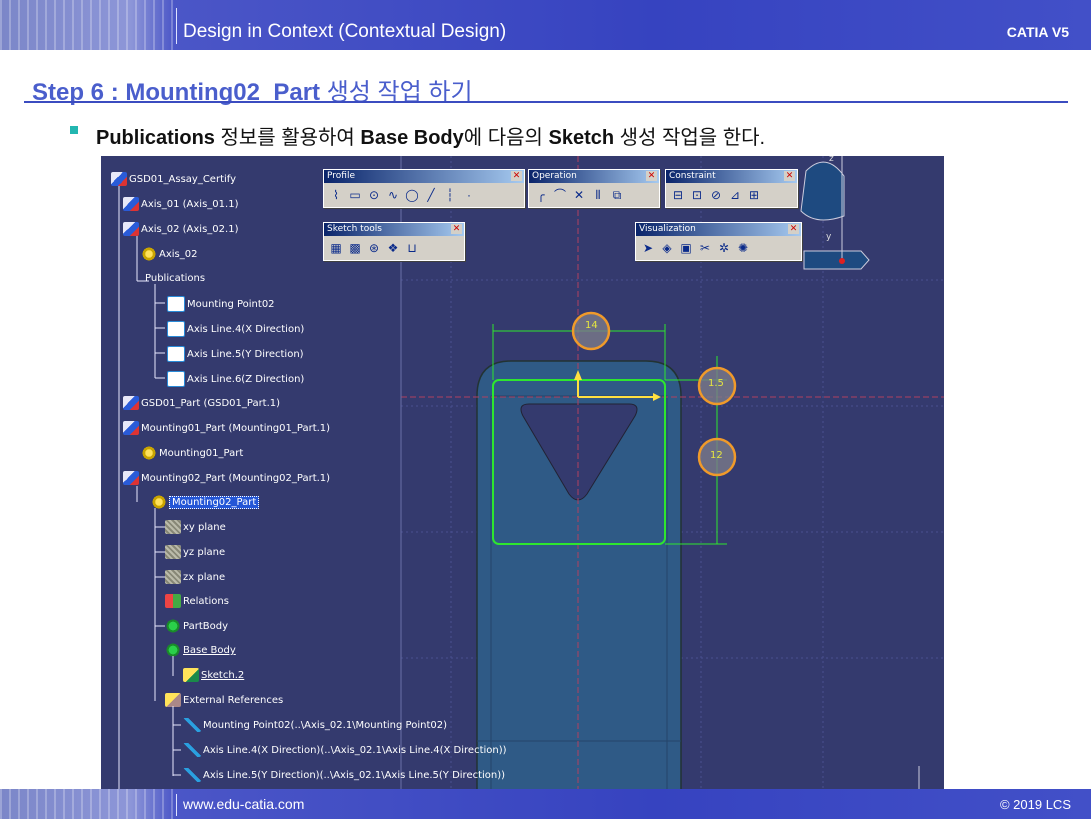 Image resolution: width=1091 pixels, height=819 pixels. What do you see at coordinates (716, 455) in the screenshot?
I see `dim-label-12: 12` at bounding box center [716, 455].